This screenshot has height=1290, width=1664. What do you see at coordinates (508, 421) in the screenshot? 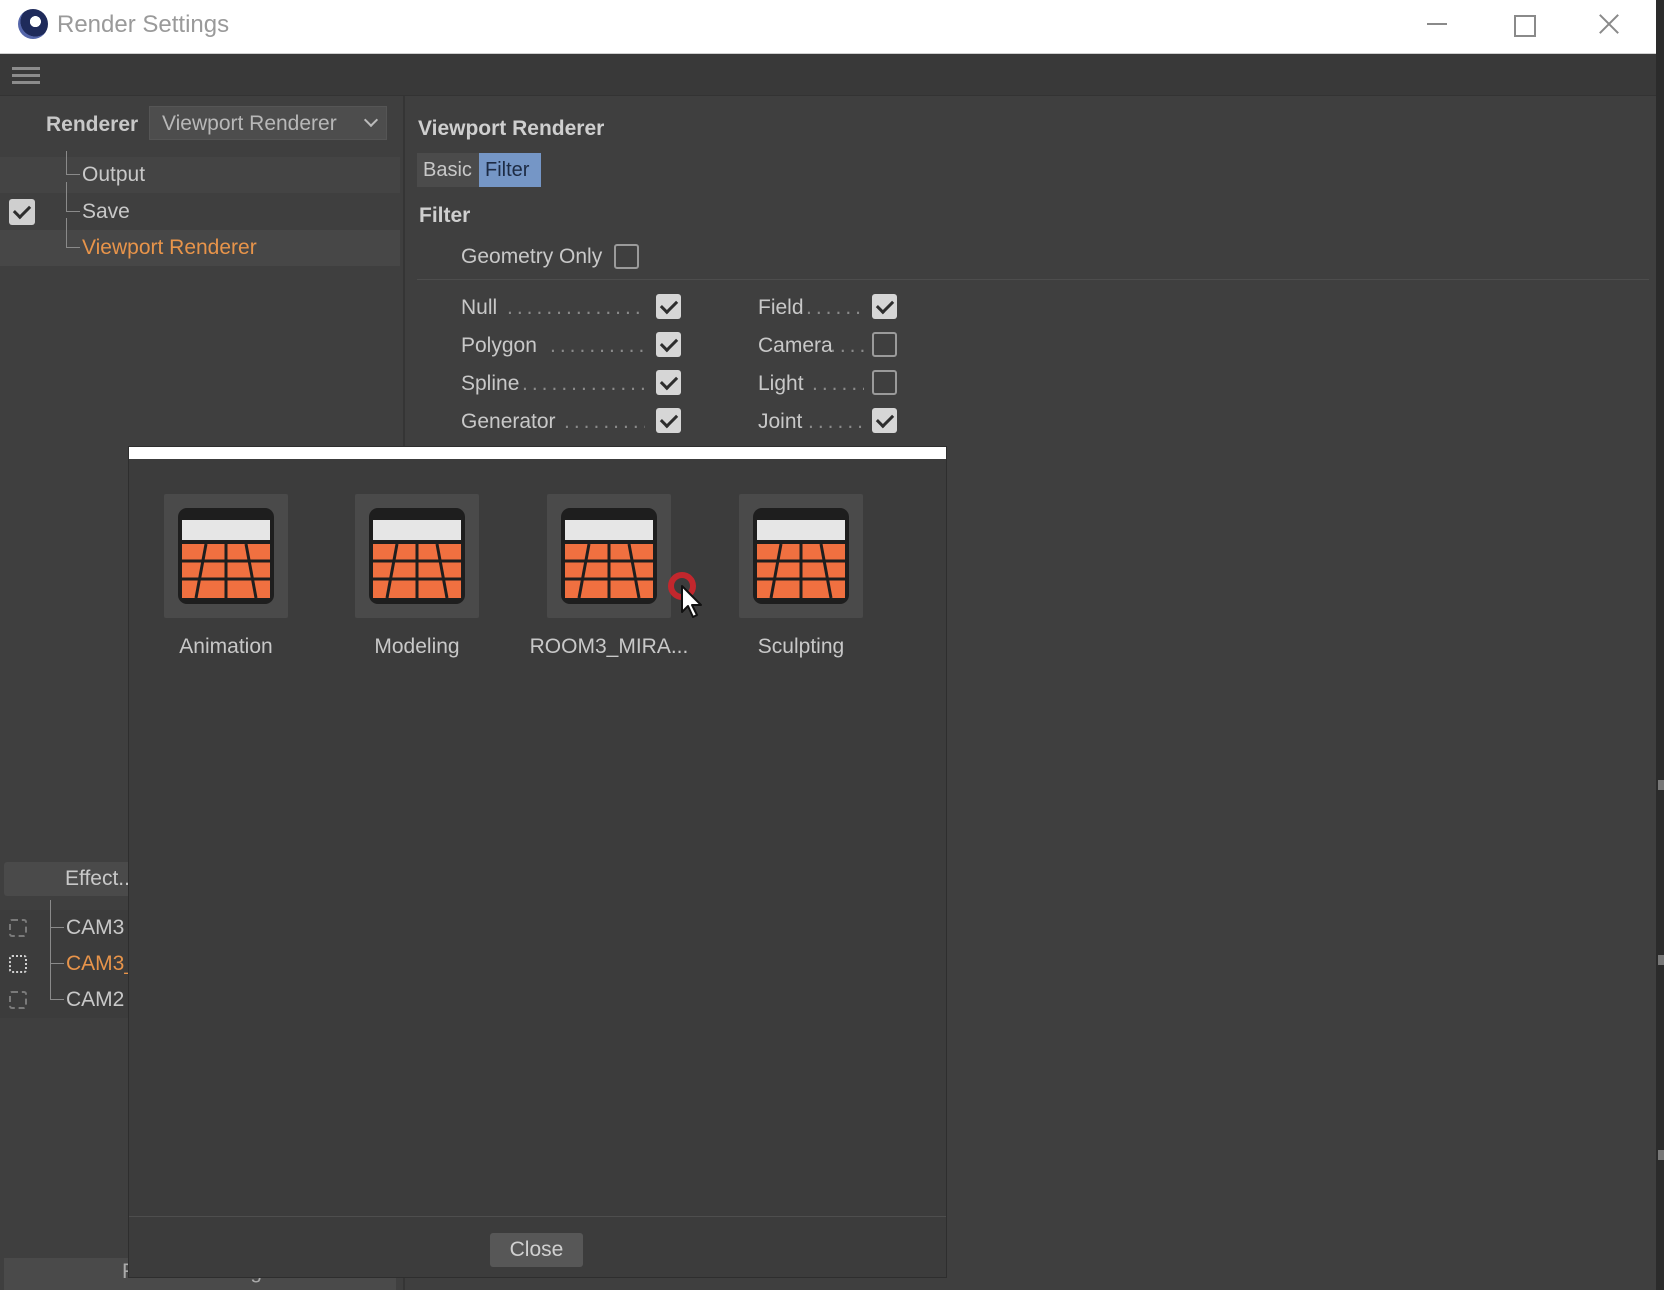
I see `option-generator-label: Generator` at bounding box center [508, 421].